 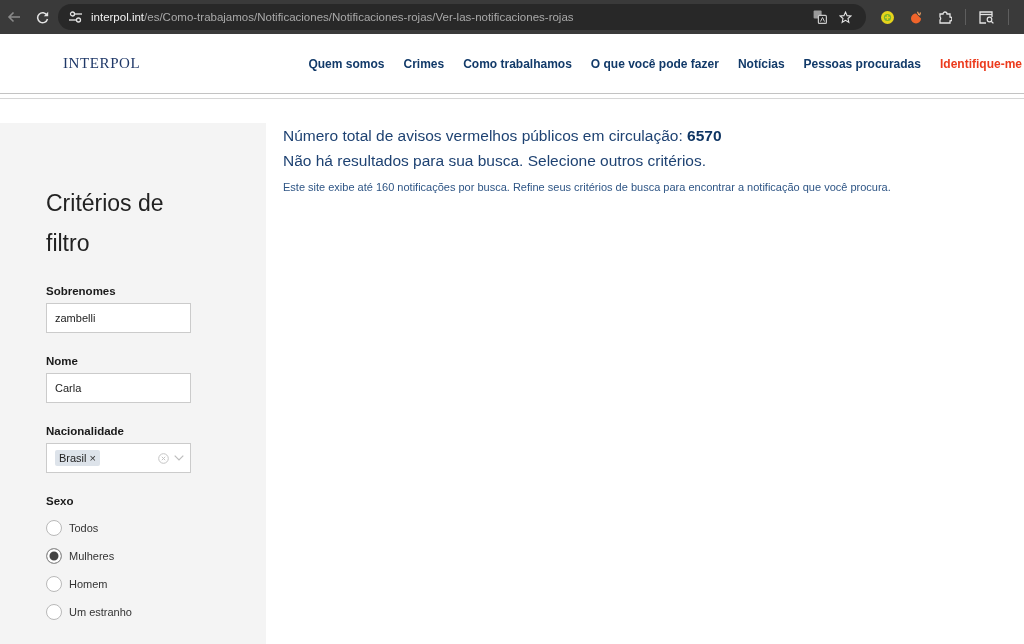 I want to click on radio-label: Mulheres, so click(x=92, y=556).